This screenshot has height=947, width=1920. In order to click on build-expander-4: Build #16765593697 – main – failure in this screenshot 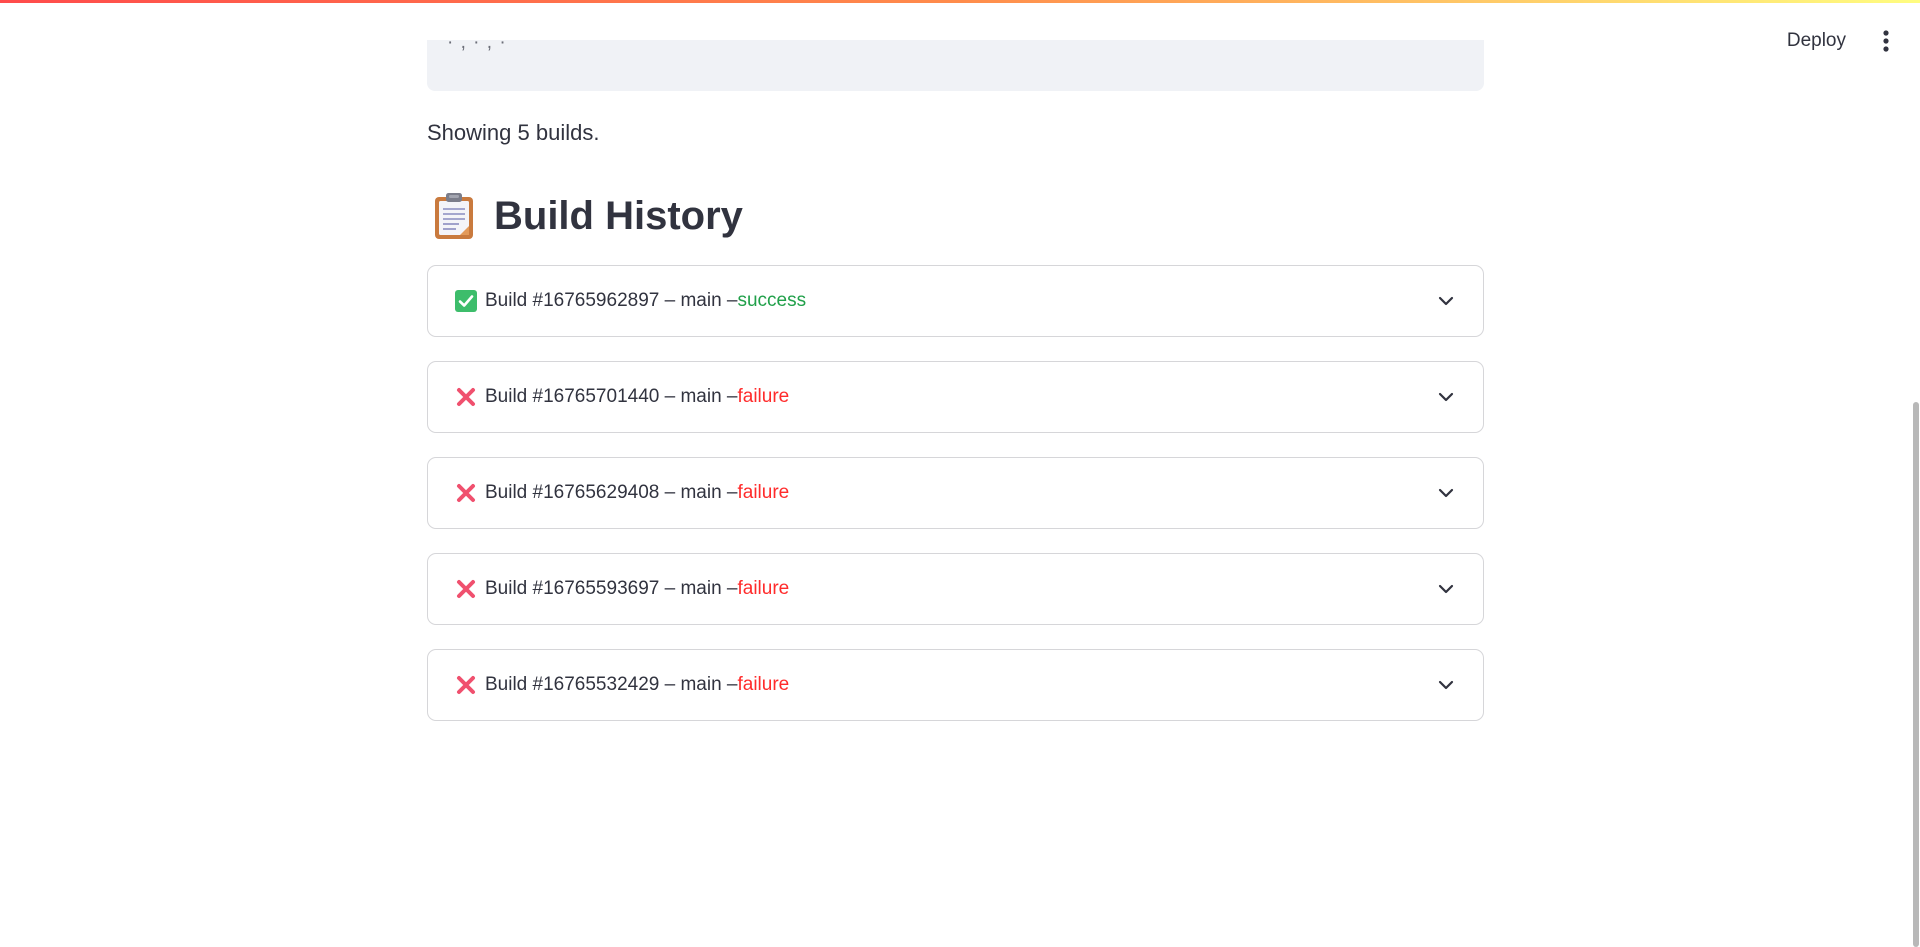, I will do `click(955, 589)`.